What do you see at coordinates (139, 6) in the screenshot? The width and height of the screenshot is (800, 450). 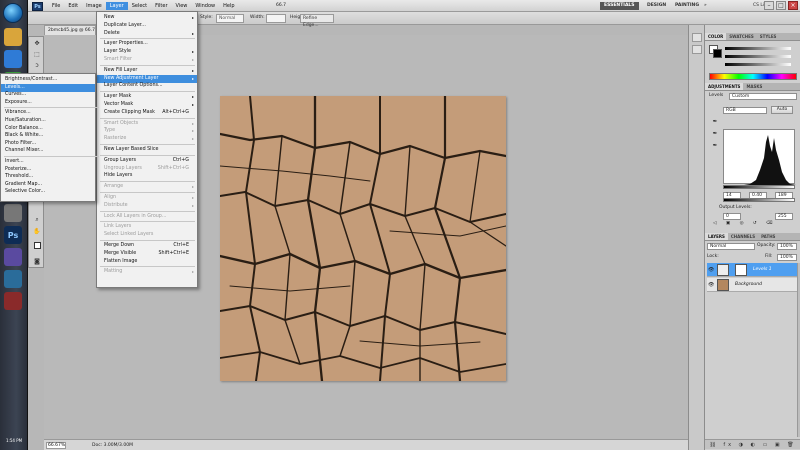 I see `menu-select: Select` at bounding box center [139, 6].